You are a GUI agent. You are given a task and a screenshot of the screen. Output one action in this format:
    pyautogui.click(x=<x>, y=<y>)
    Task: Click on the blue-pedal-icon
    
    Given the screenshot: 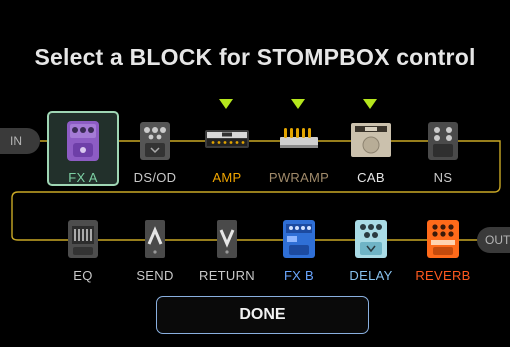 What is the action you would take?
    pyautogui.click(x=299, y=239)
    